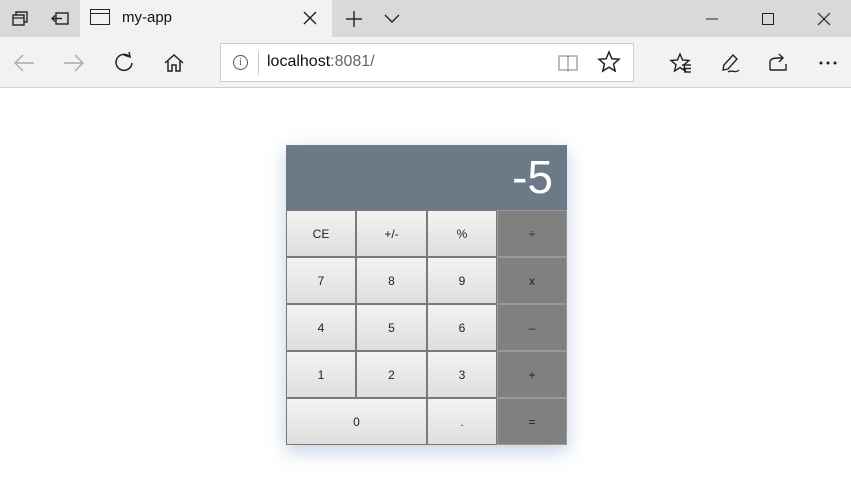  Describe the element at coordinates (299, 61) in the screenshot. I see `url-host: localhost` at that location.